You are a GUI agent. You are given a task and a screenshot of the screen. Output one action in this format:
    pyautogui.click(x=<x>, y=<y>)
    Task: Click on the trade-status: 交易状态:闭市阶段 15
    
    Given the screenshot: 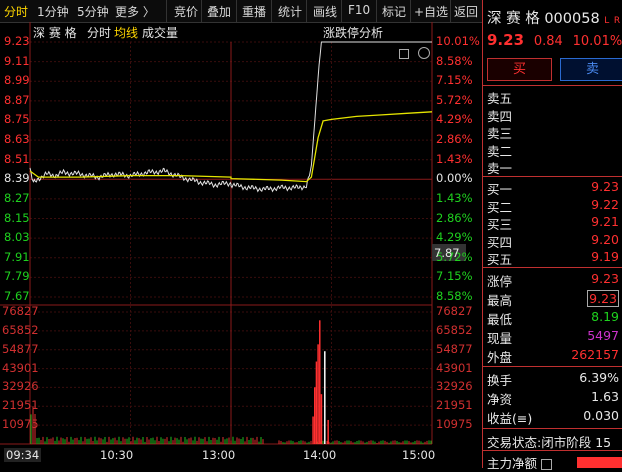 What is the action you would take?
    pyautogui.click(x=549, y=441)
    